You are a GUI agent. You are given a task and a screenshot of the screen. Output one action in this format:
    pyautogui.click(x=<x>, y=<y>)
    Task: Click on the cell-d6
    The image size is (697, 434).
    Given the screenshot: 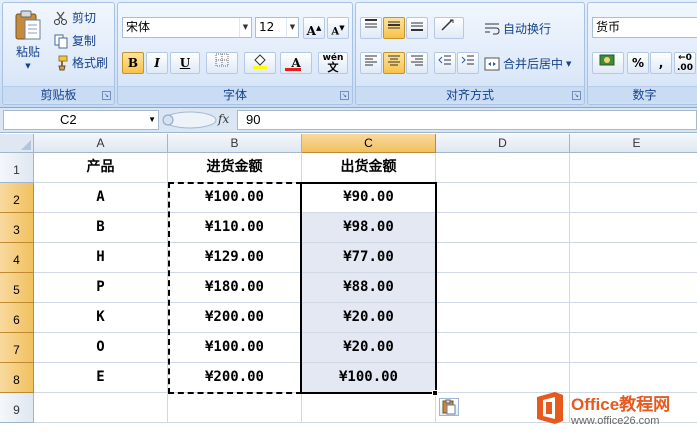 What is the action you would take?
    pyautogui.click(x=503, y=318)
    